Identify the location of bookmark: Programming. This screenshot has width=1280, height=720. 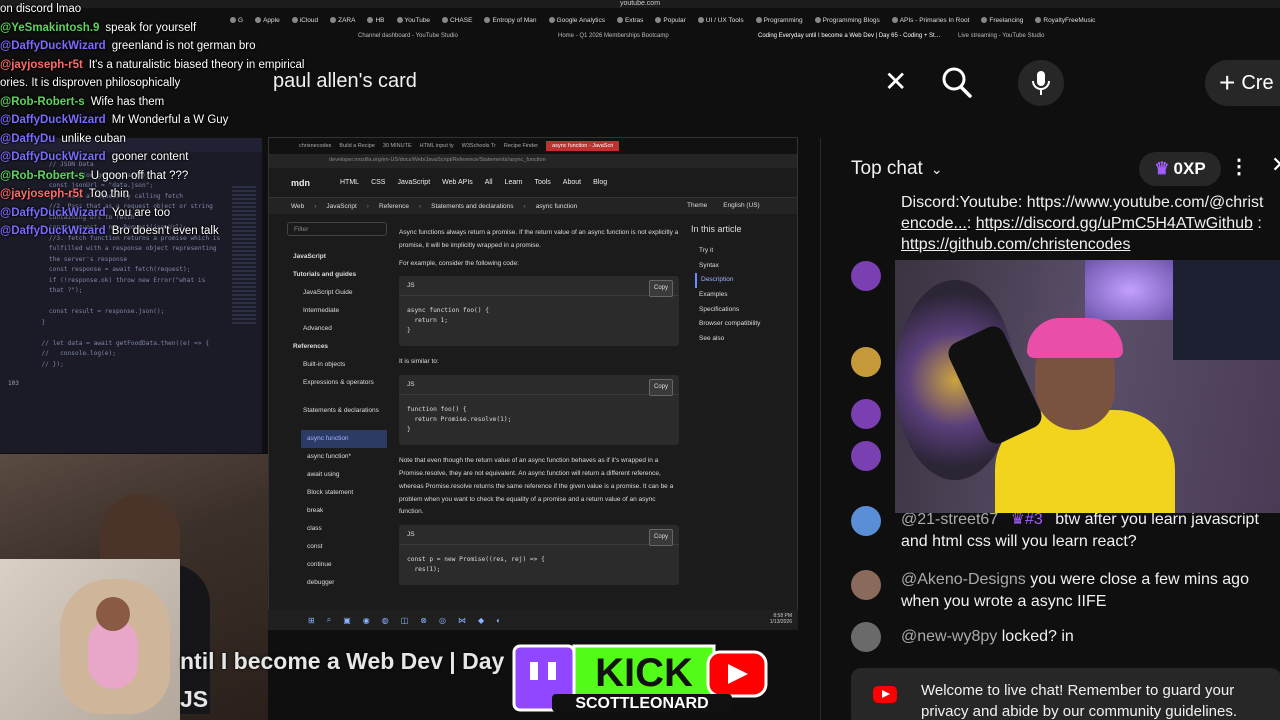
(779, 20).